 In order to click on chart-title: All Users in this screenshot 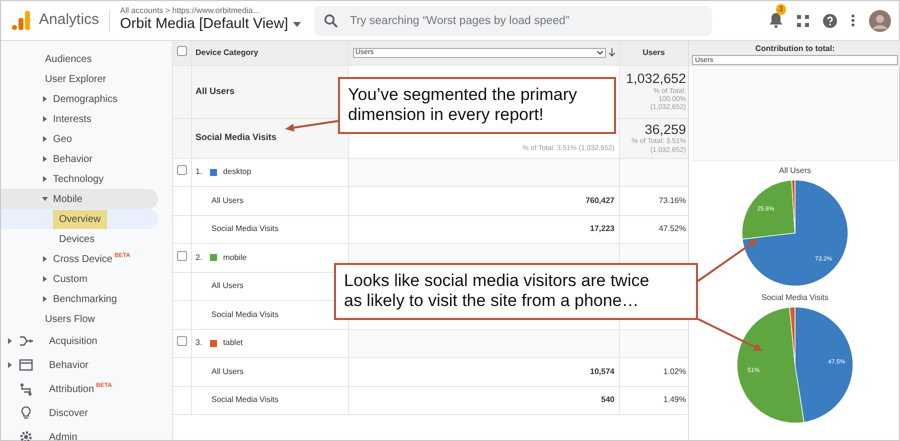, I will do `click(794, 171)`.